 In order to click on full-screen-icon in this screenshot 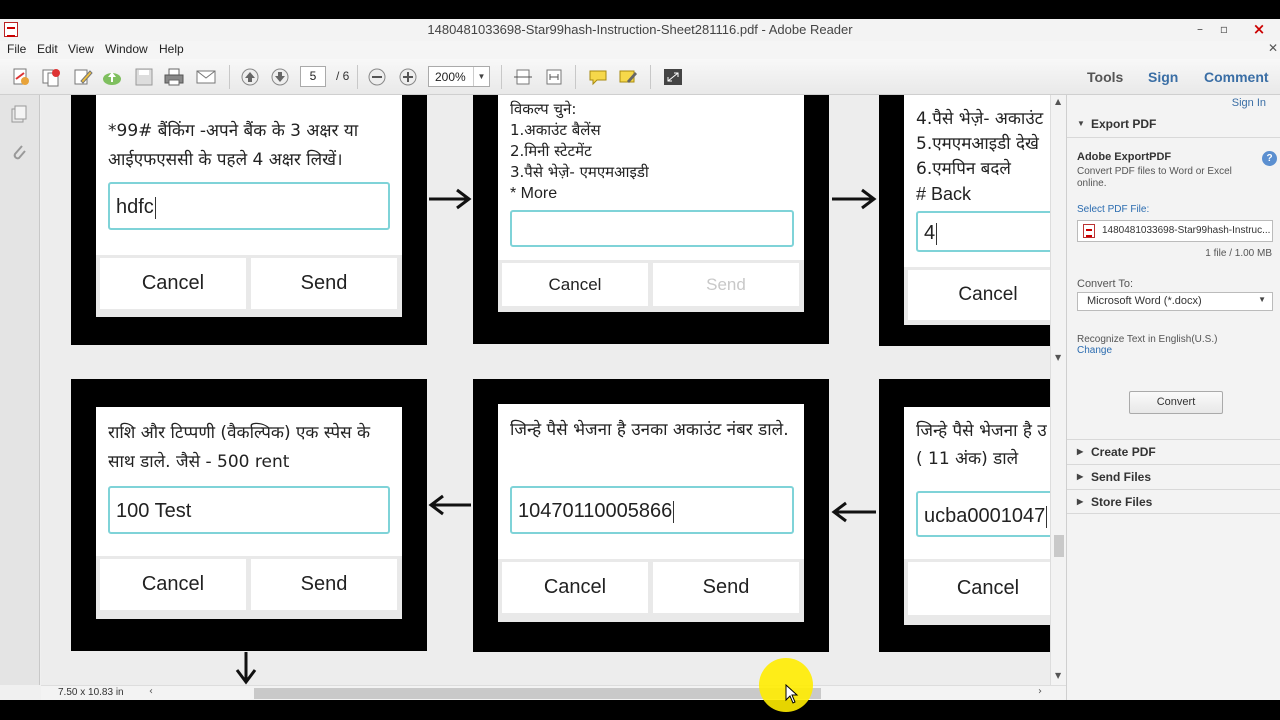, I will do `click(673, 77)`.